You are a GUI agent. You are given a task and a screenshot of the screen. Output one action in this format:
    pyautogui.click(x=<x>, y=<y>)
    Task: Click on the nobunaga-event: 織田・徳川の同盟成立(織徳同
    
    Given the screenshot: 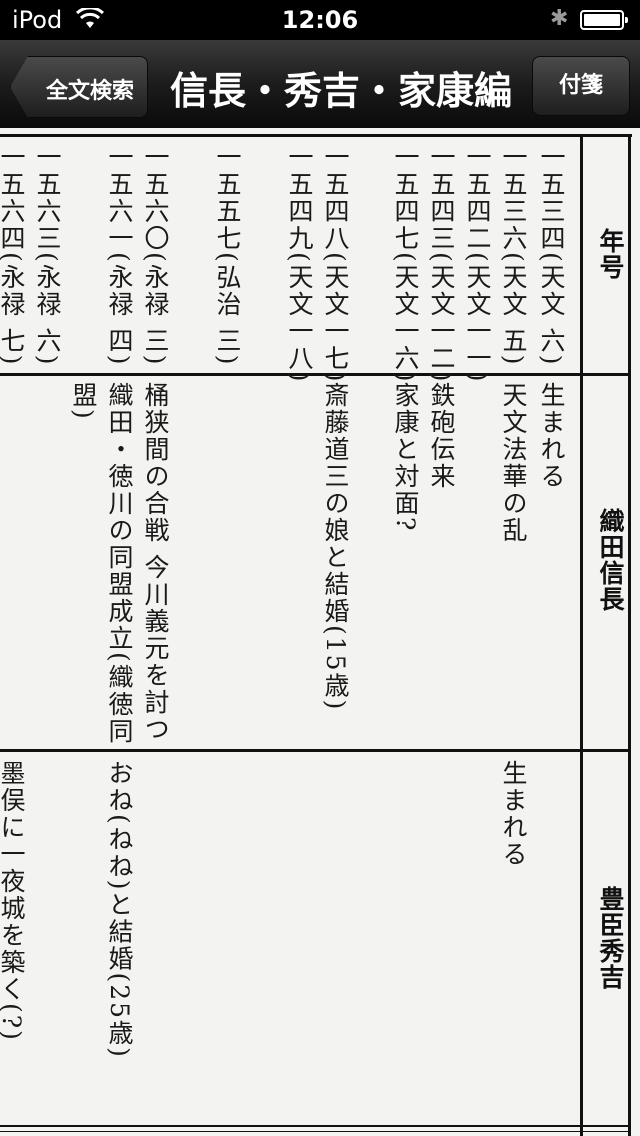 What is the action you would take?
    pyautogui.click(x=119, y=563)
    